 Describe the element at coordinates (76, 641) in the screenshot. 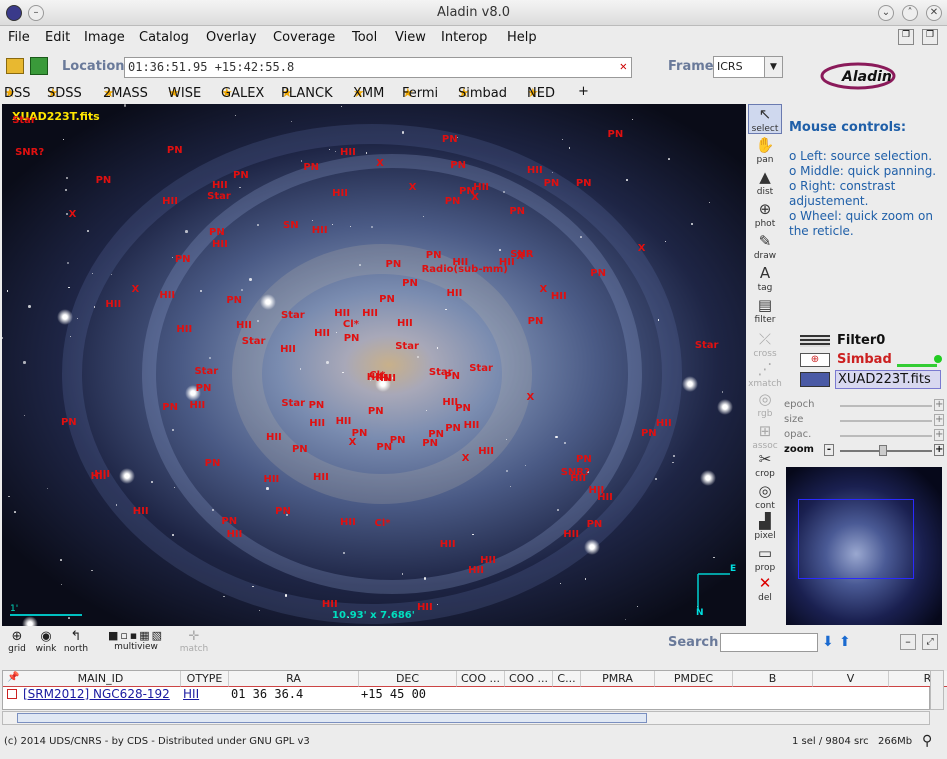

I see `north-button: ↰ north` at that location.